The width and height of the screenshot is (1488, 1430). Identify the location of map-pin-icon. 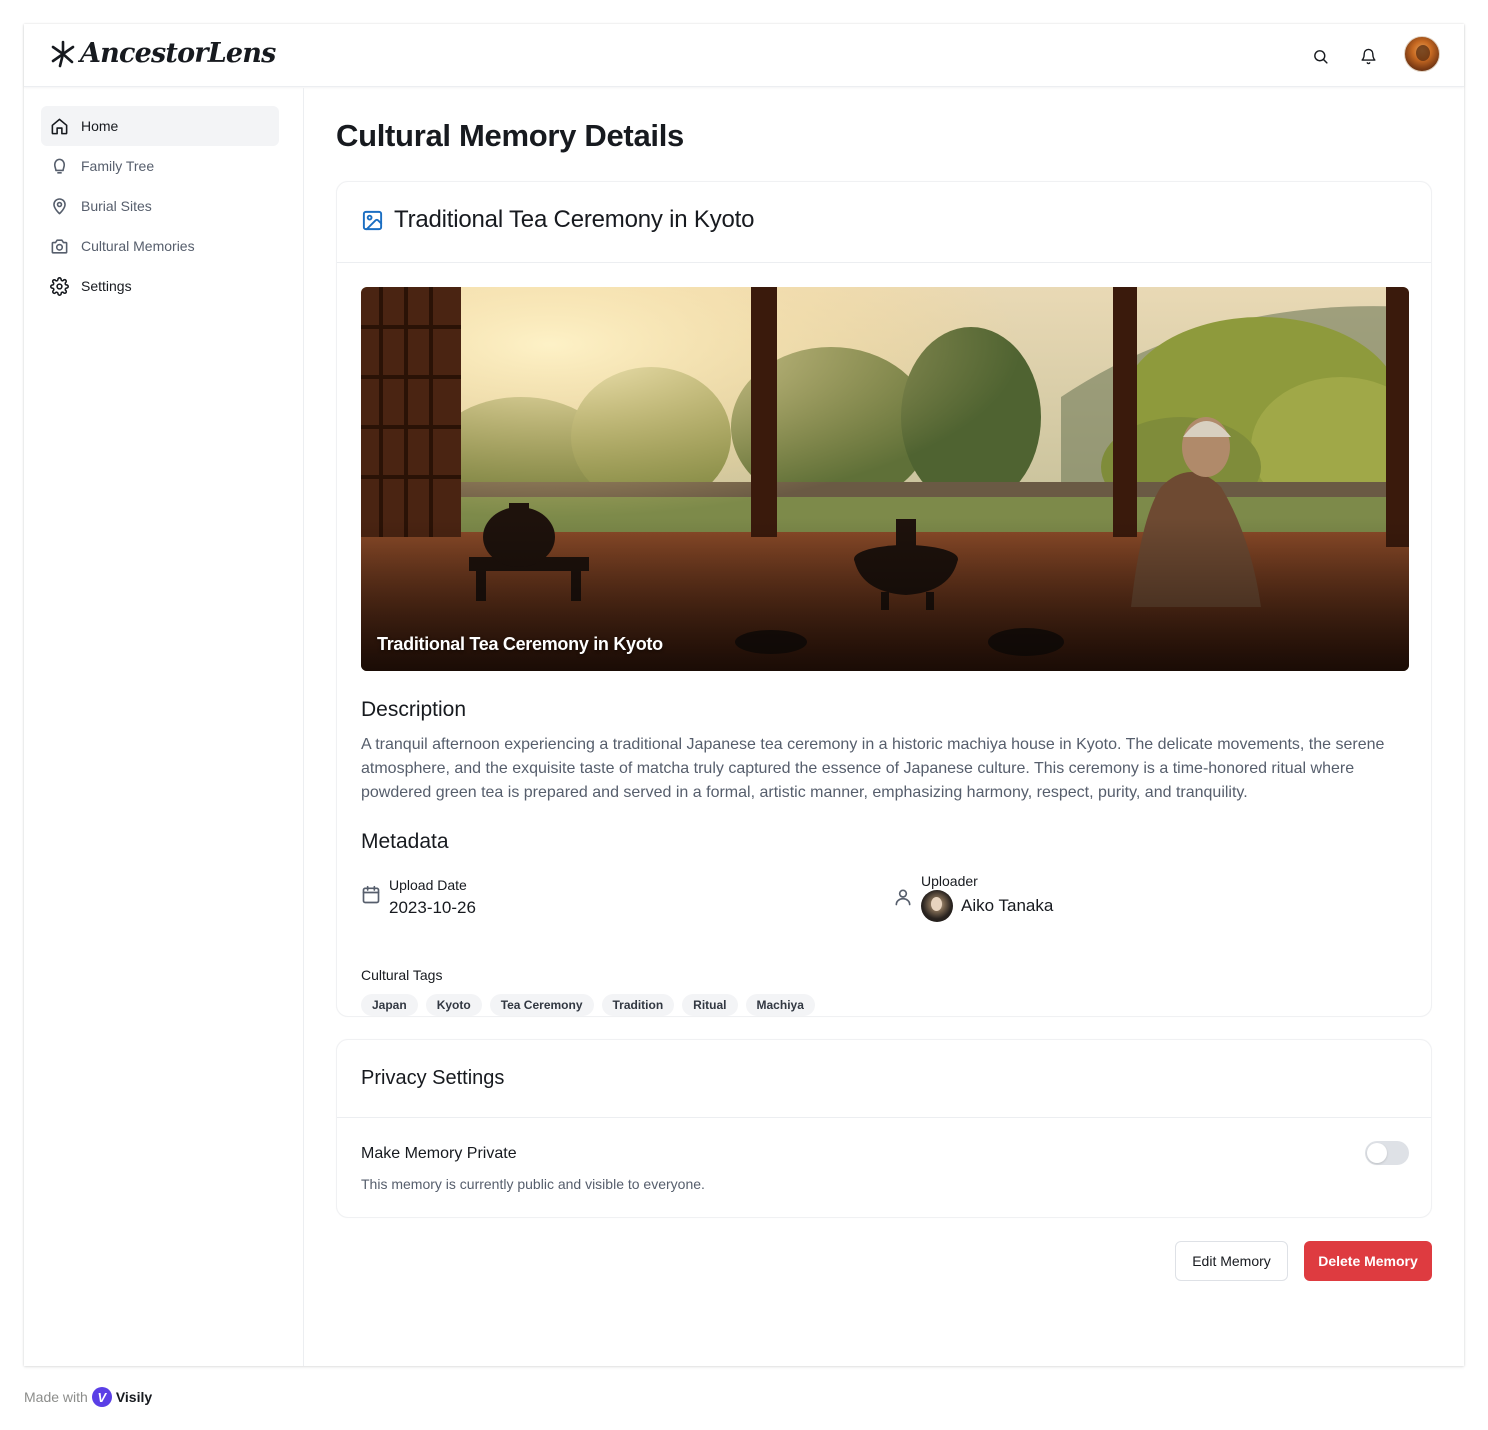
(59, 205).